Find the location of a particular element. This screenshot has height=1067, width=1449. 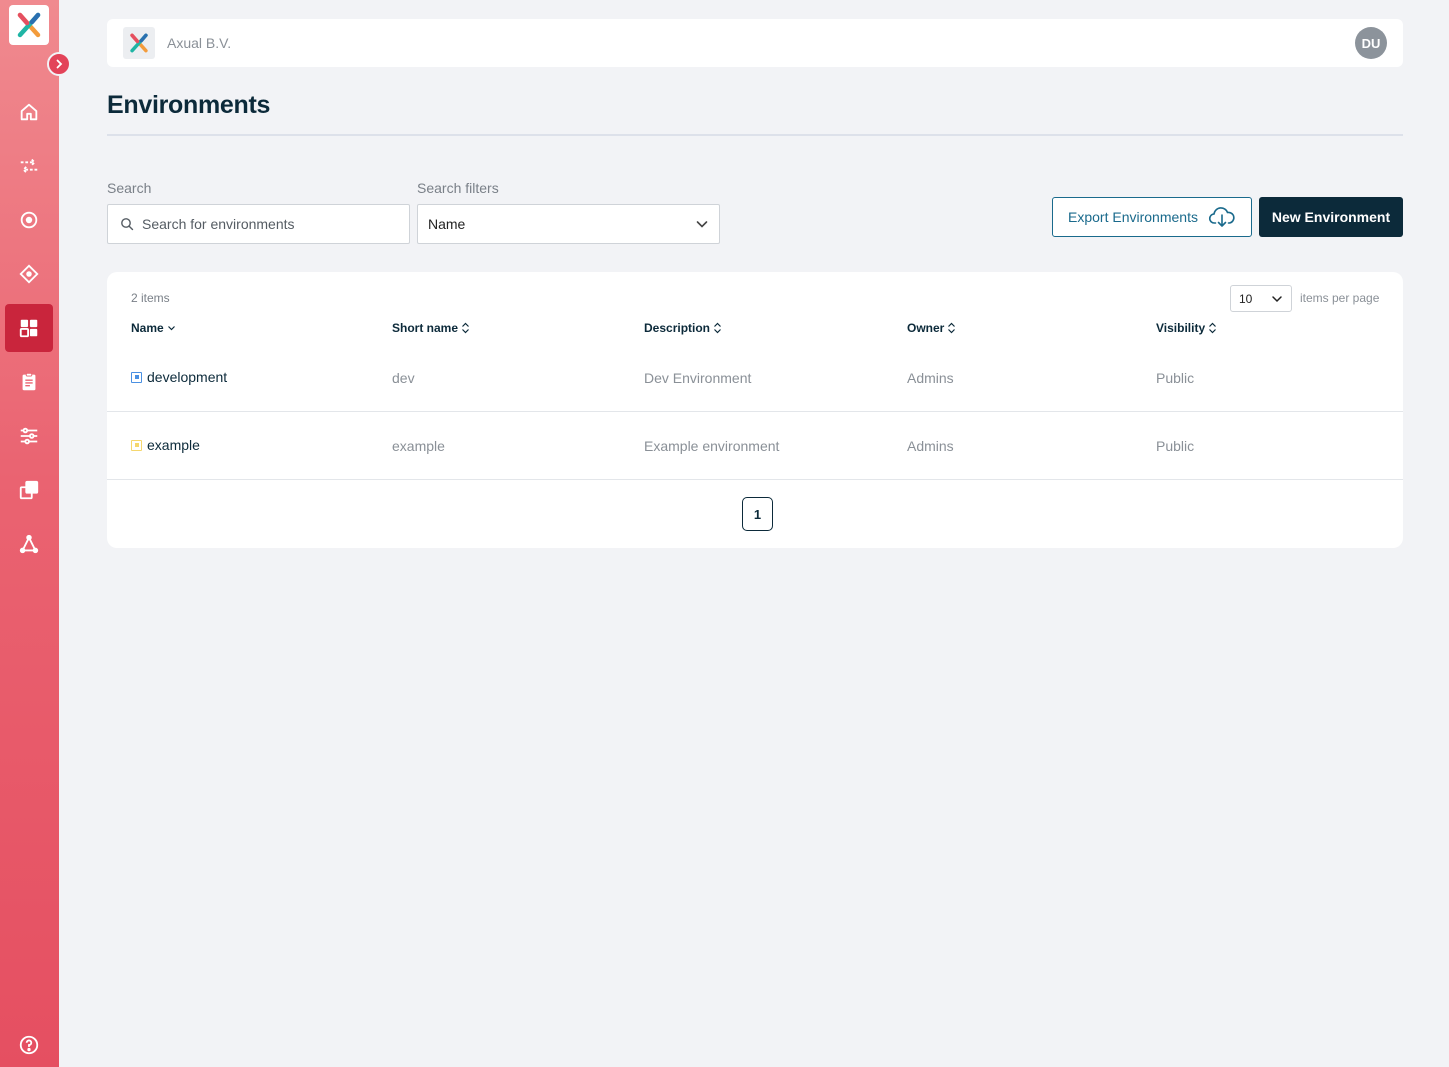

column-header-label: Visibility is located at coordinates (1181, 328).